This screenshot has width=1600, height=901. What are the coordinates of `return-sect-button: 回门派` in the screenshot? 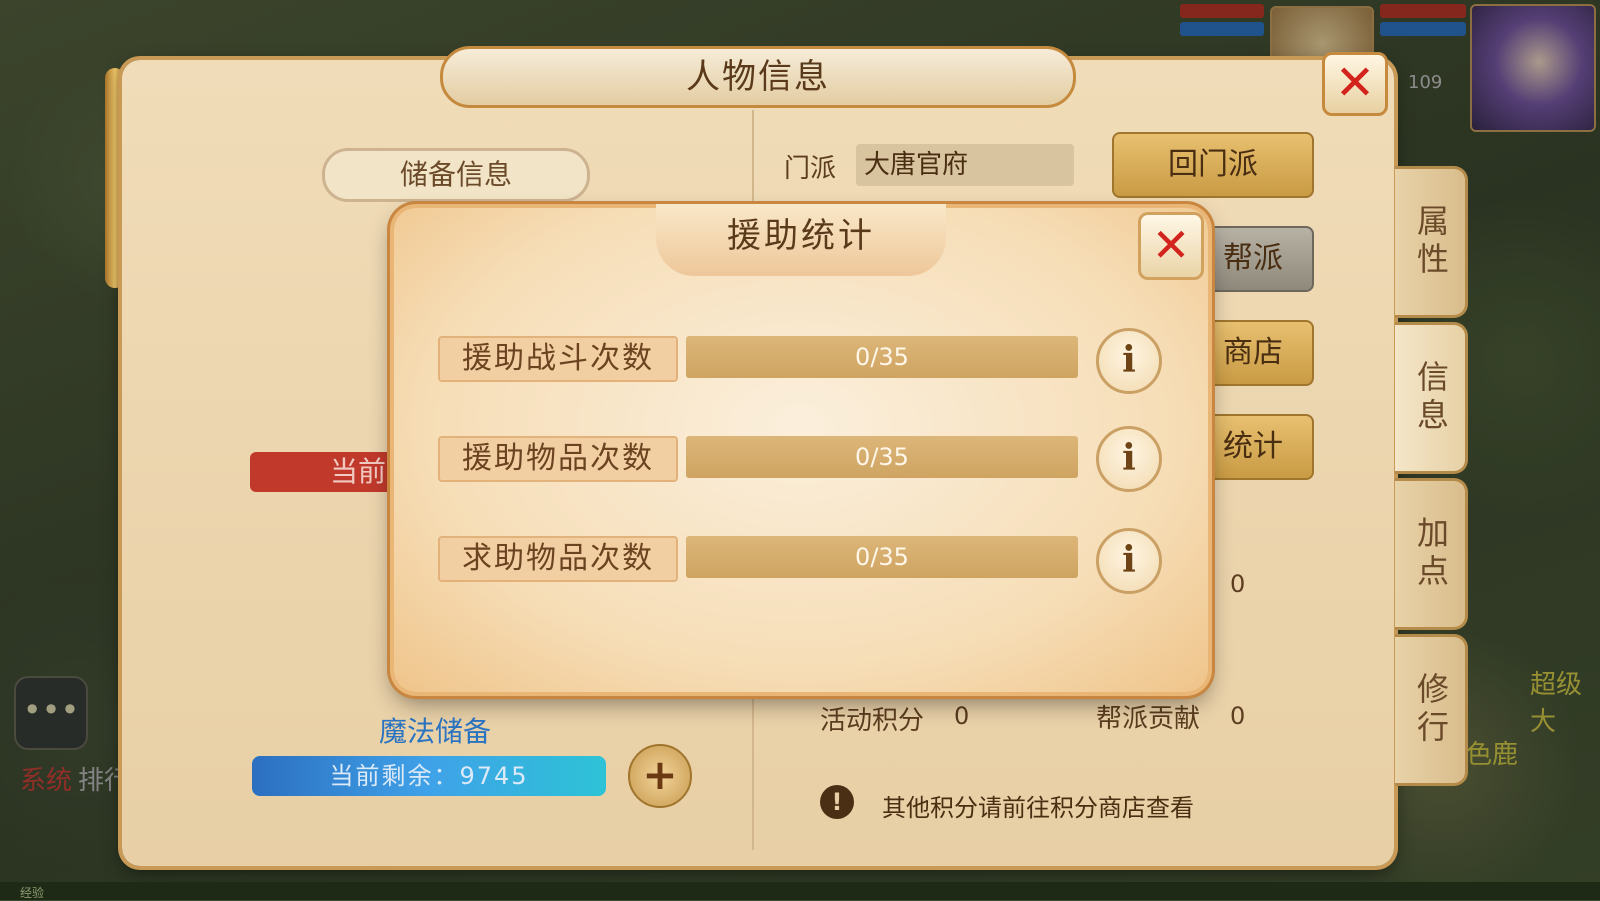 It's located at (1213, 165).